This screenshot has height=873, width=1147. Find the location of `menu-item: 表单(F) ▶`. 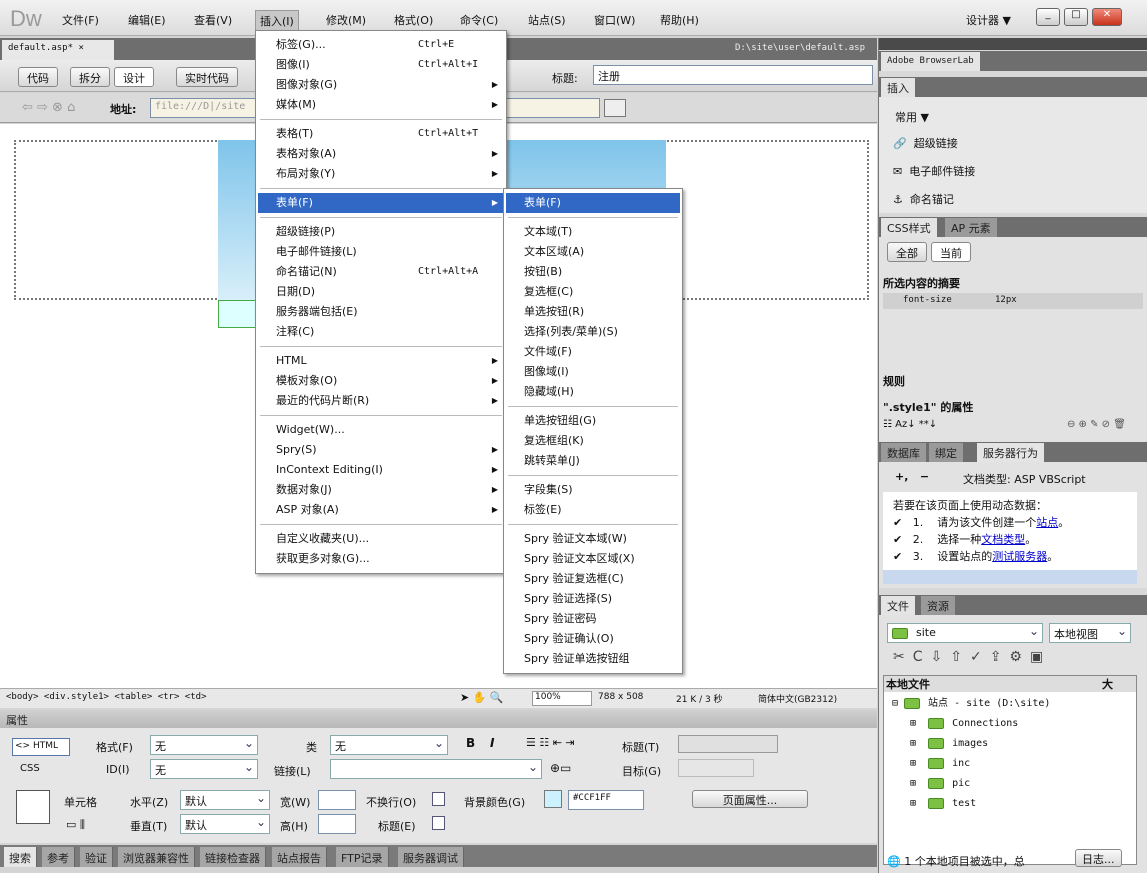

menu-item: 表单(F) ▶ is located at coordinates (381, 203).